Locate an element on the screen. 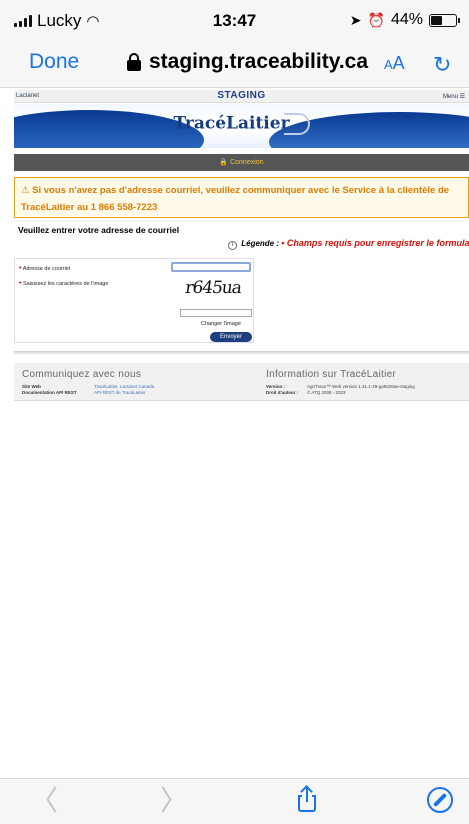 The image size is (469, 824). email-input is located at coordinates (211, 267).